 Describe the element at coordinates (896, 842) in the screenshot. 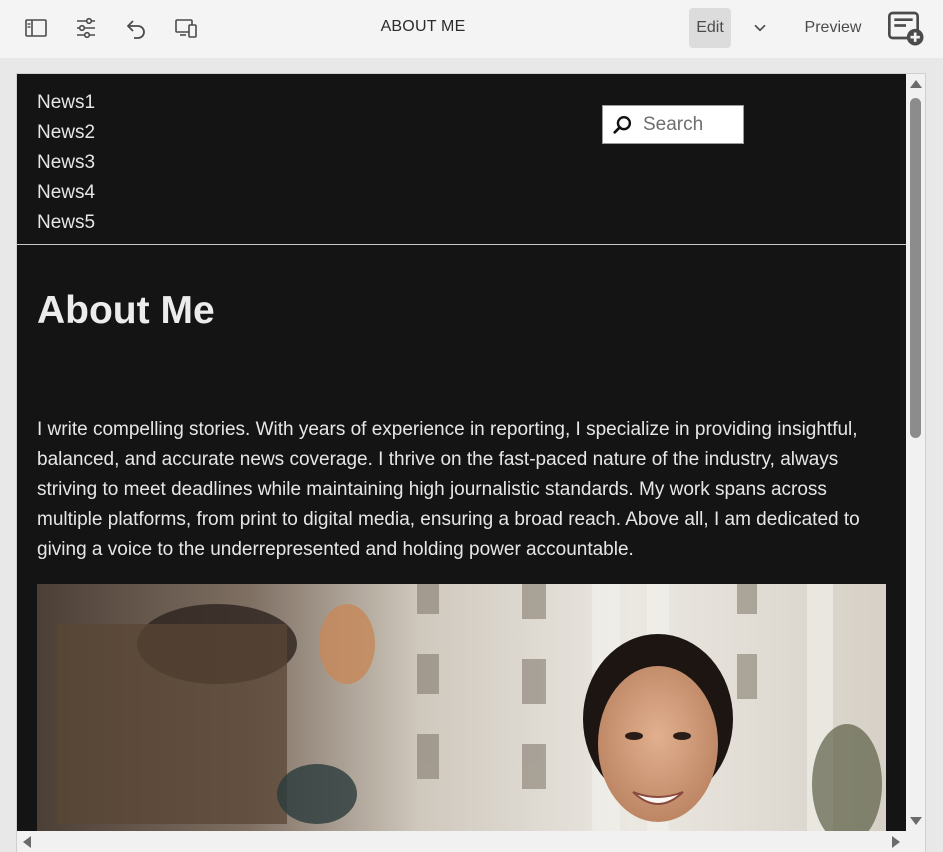

I see `scroll-right-arrow-icon` at that location.